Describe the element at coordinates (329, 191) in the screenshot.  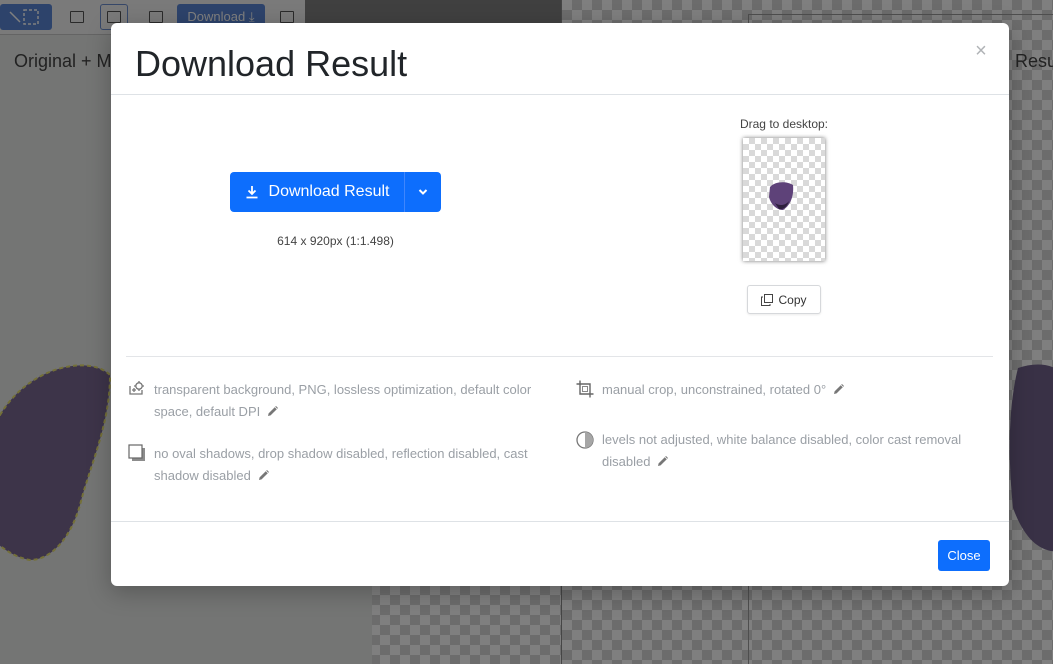
I see `download-result-label: Download Result` at that location.